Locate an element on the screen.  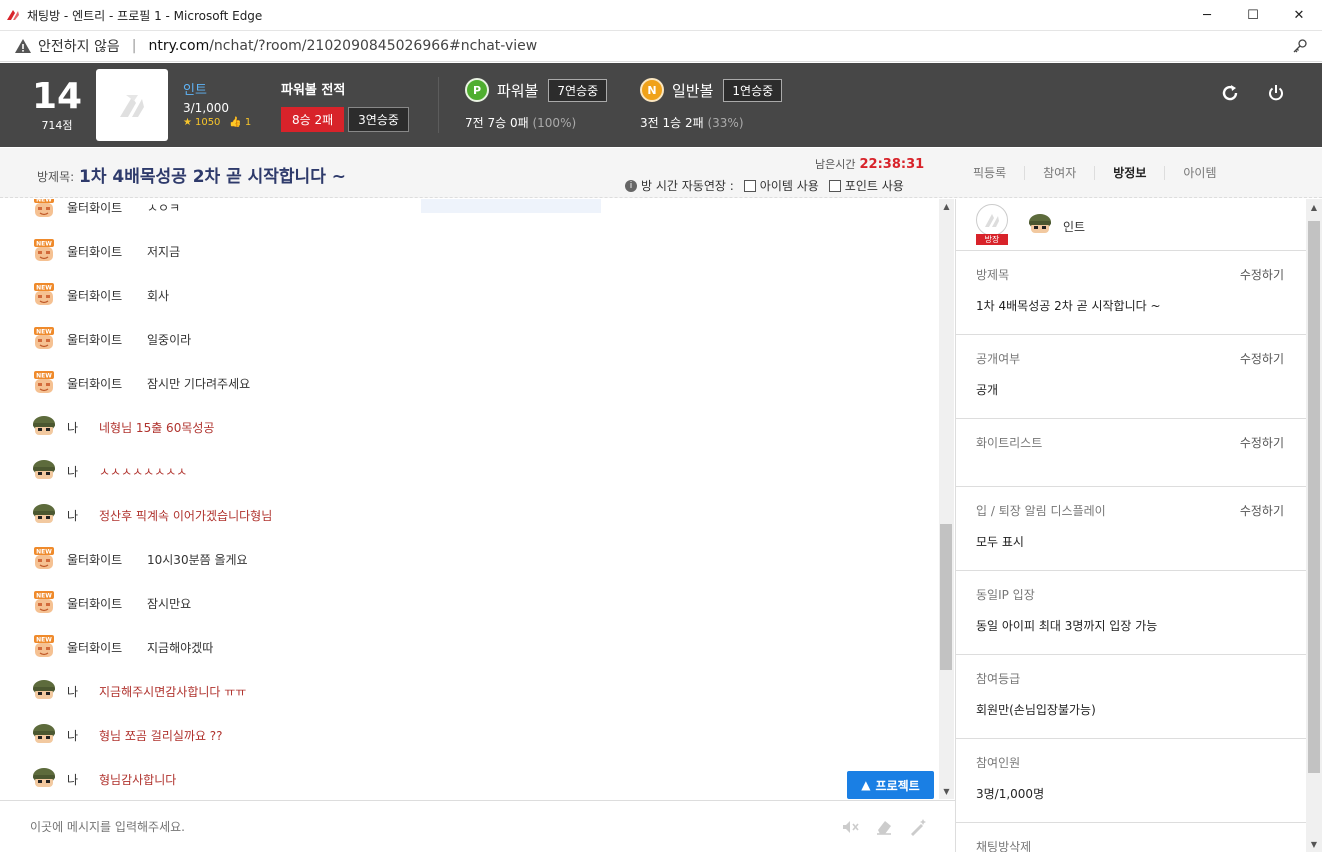
chat-message: 나 형님 쪼곰 걸리실까요 ?? is located at coordinates (127, 735).